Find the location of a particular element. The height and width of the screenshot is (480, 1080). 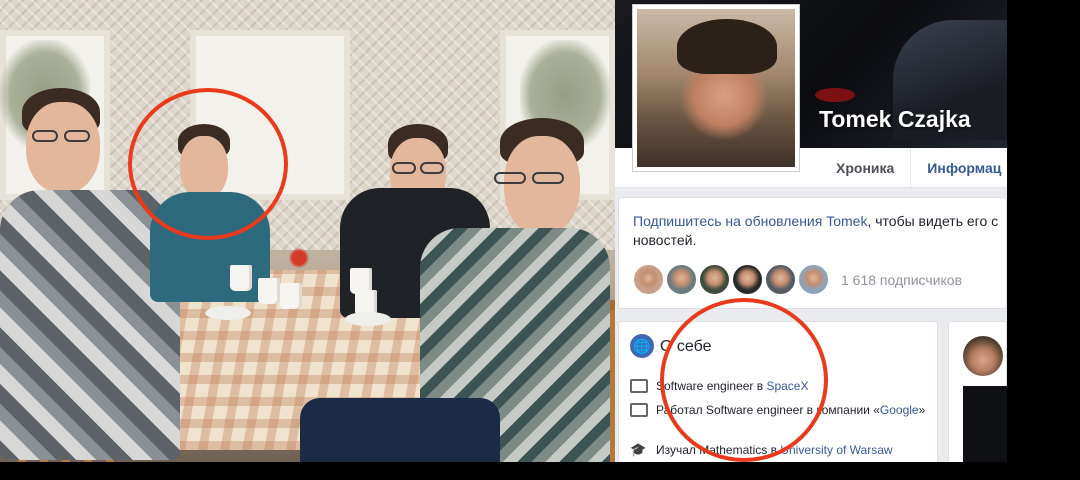

tab-timeline: Хроника is located at coordinates (866, 167).